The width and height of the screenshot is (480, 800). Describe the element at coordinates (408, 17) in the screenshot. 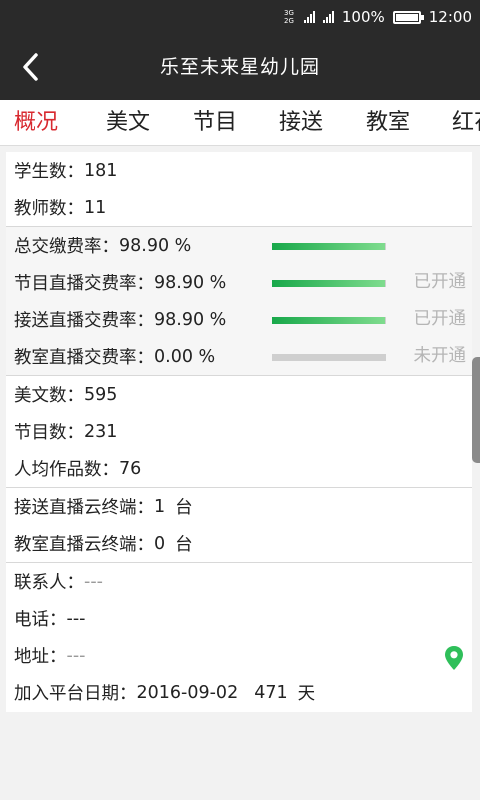

I see `battery-icon` at that location.